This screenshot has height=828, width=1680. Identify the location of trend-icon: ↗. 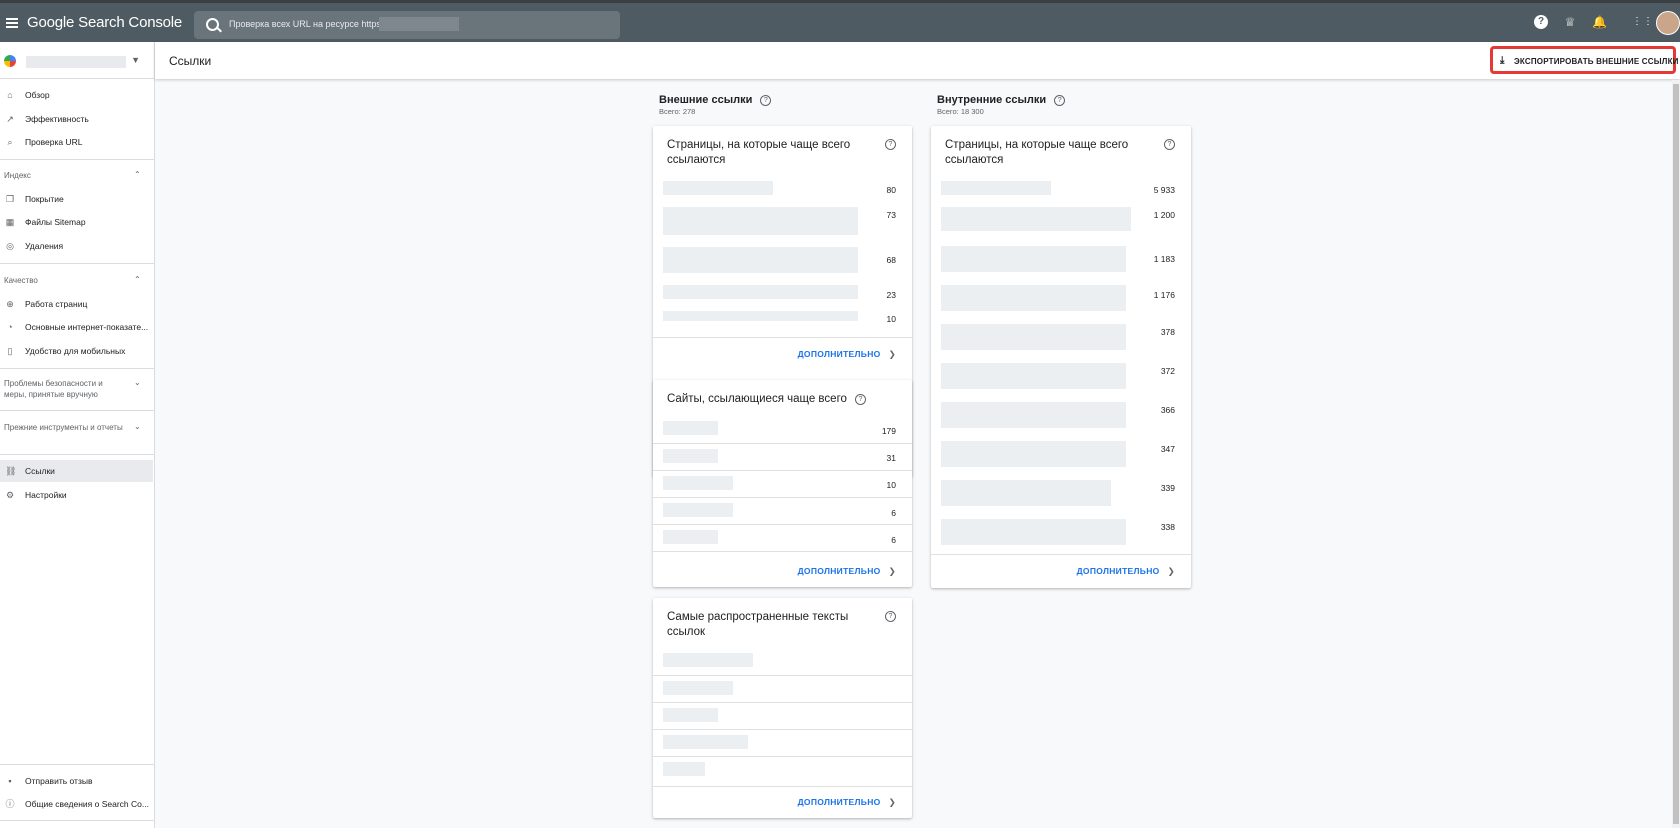
(10, 119).